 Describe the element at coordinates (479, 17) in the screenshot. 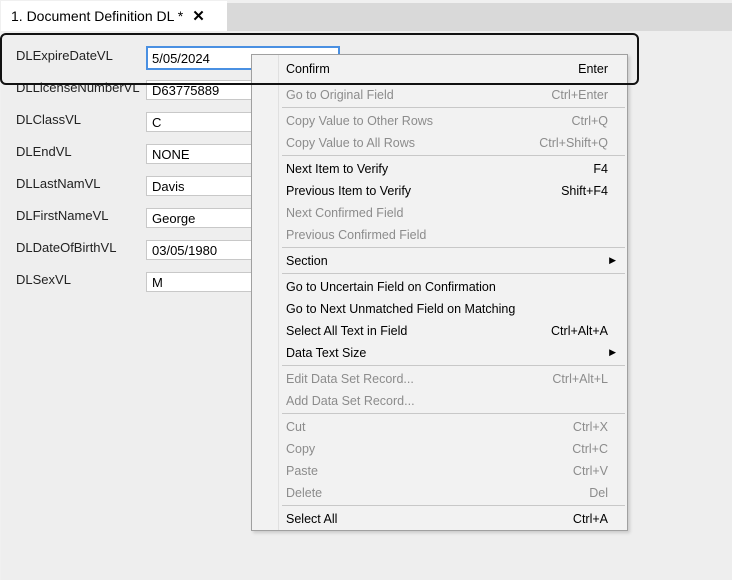

I see `tab-bar-background` at that location.